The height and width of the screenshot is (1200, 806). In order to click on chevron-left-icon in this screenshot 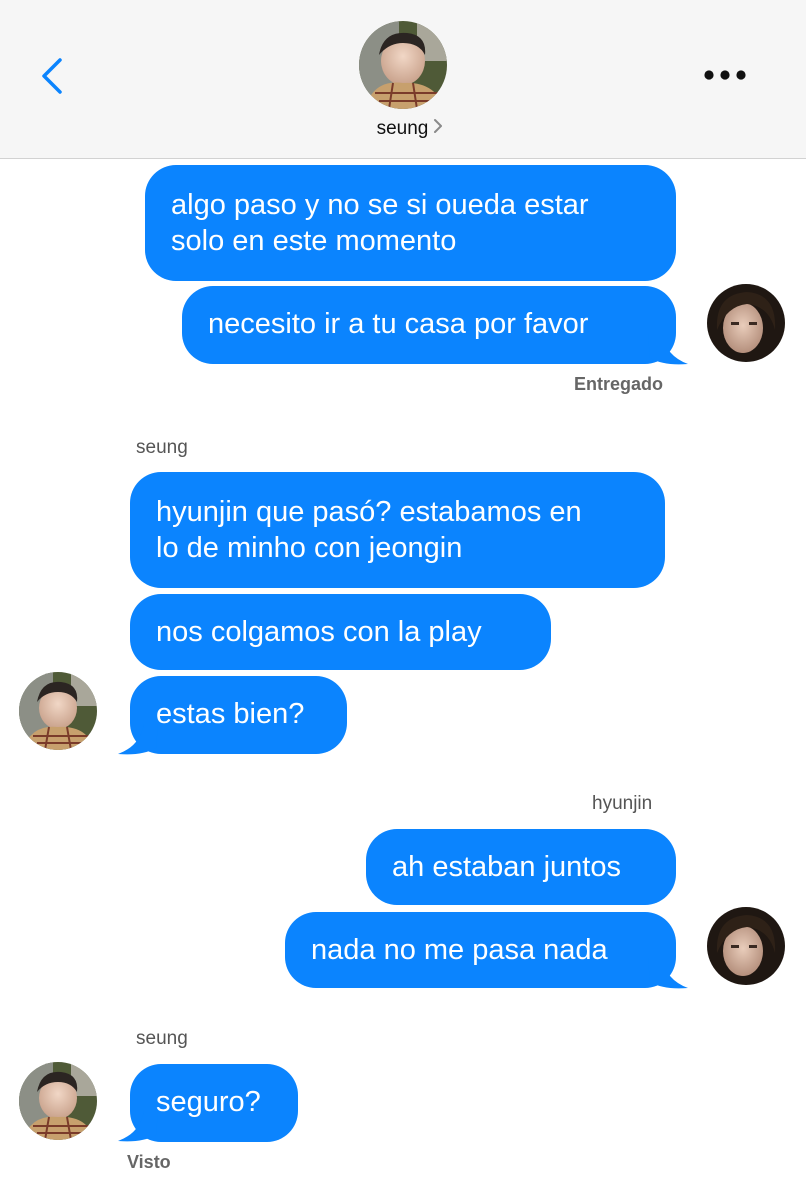, I will do `click(52, 76)`.